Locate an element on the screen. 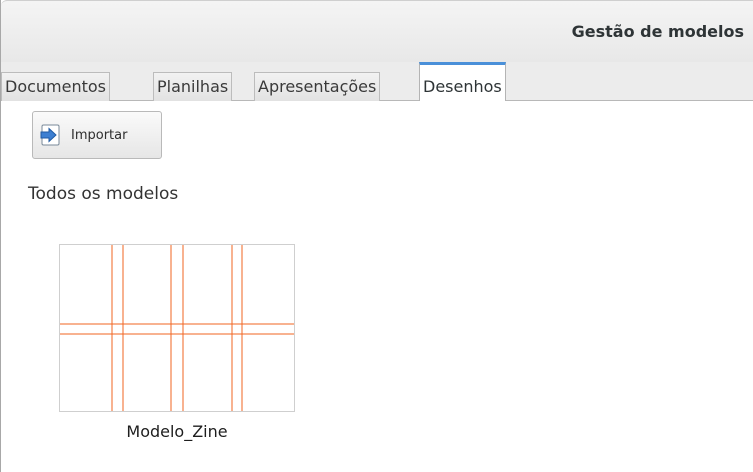 This screenshot has height=472, width=753. tab-desenhos: Desenhos is located at coordinates (462, 82).